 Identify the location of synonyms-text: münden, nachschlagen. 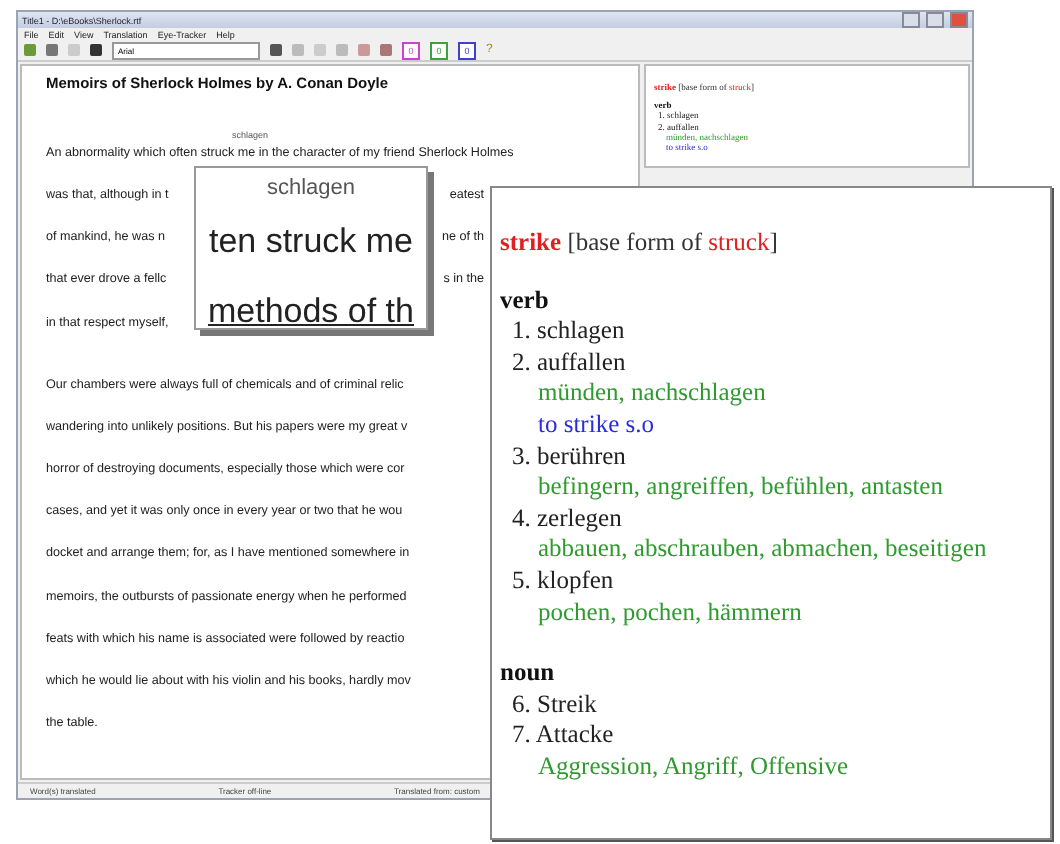
(651, 394).